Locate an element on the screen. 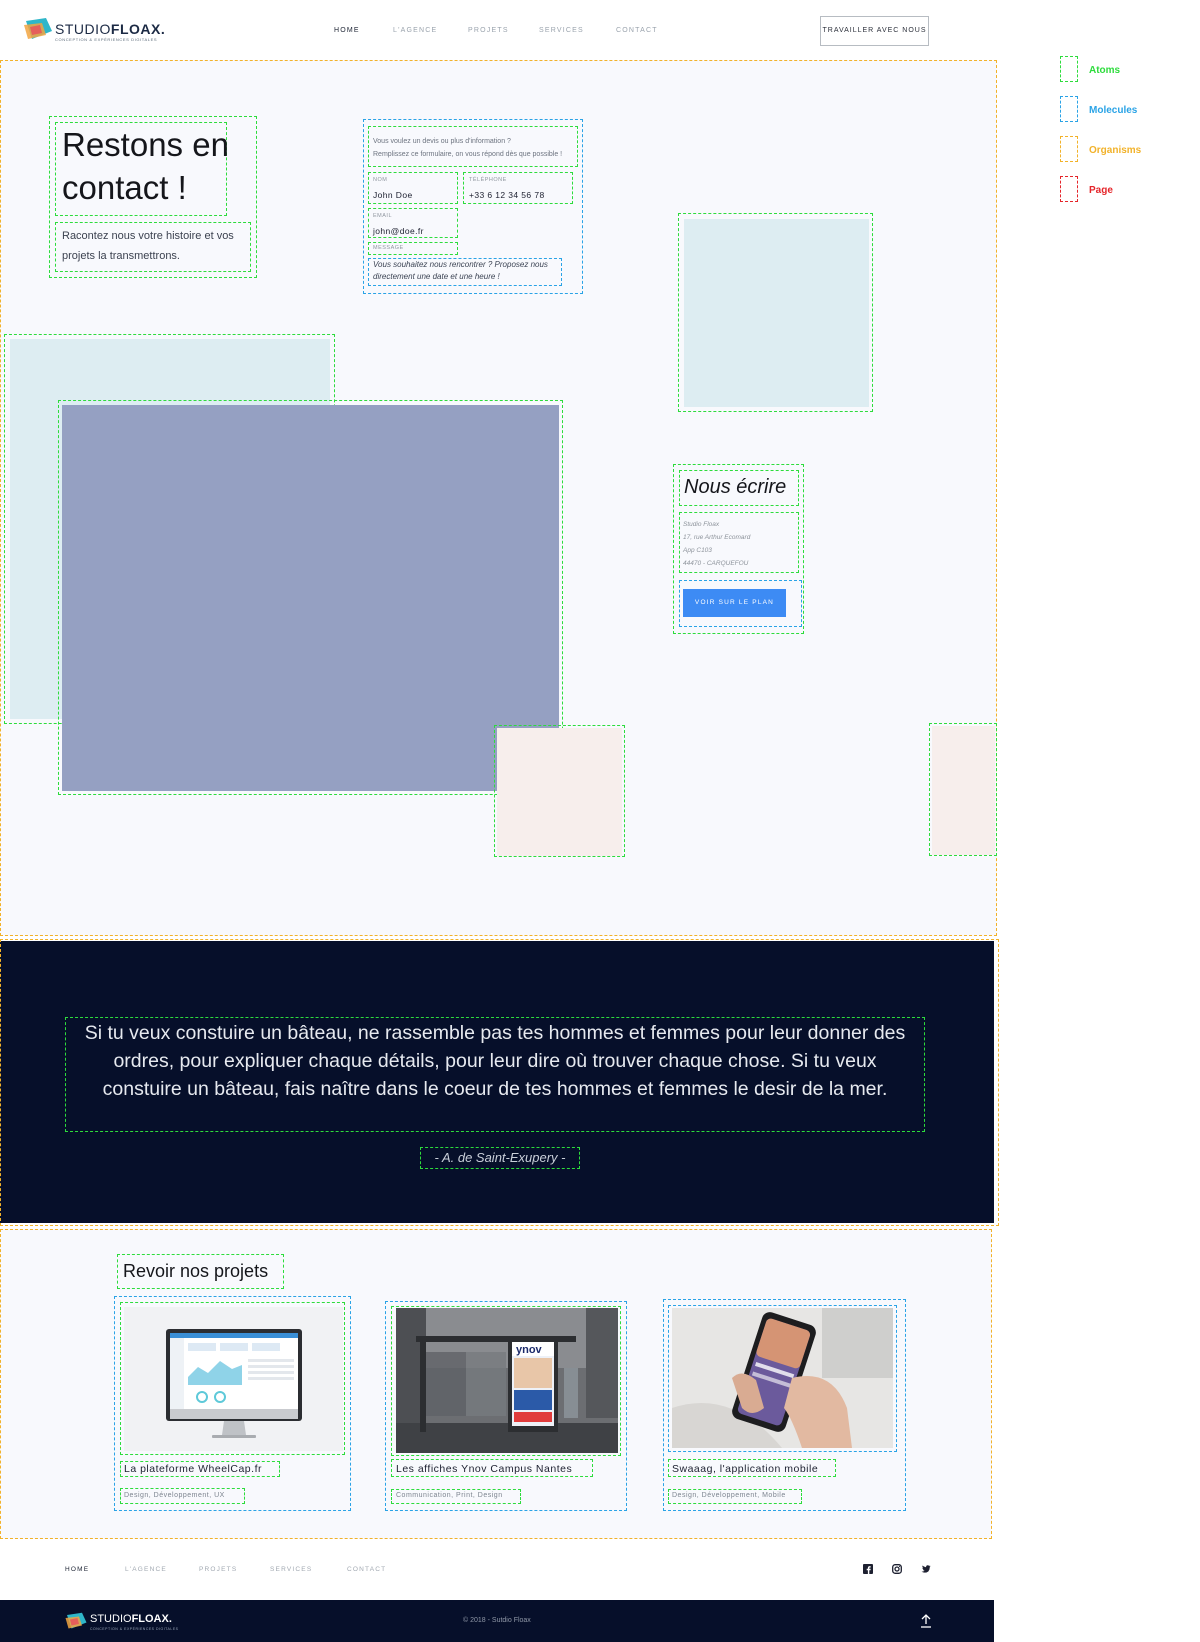 This screenshot has width=1200, height=1642. footer-nav-agence: L'AGENCE is located at coordinates (146, 1569).